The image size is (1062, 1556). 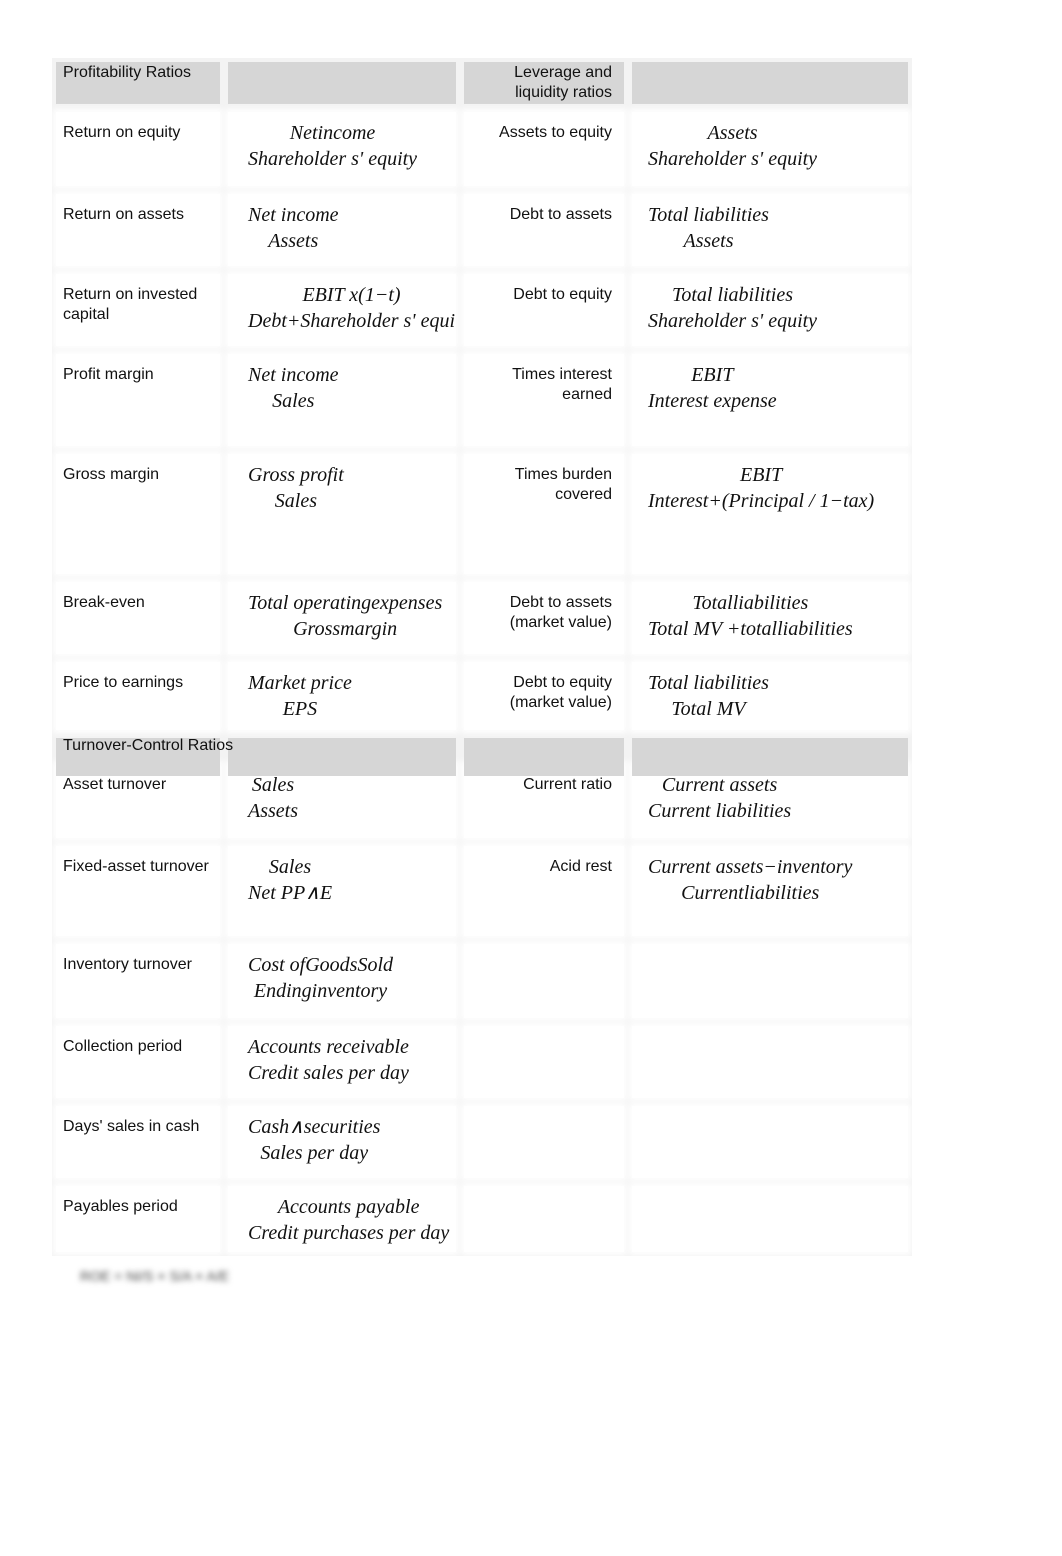 I want to click on numerator: Market price, so click(x=300, y=683).